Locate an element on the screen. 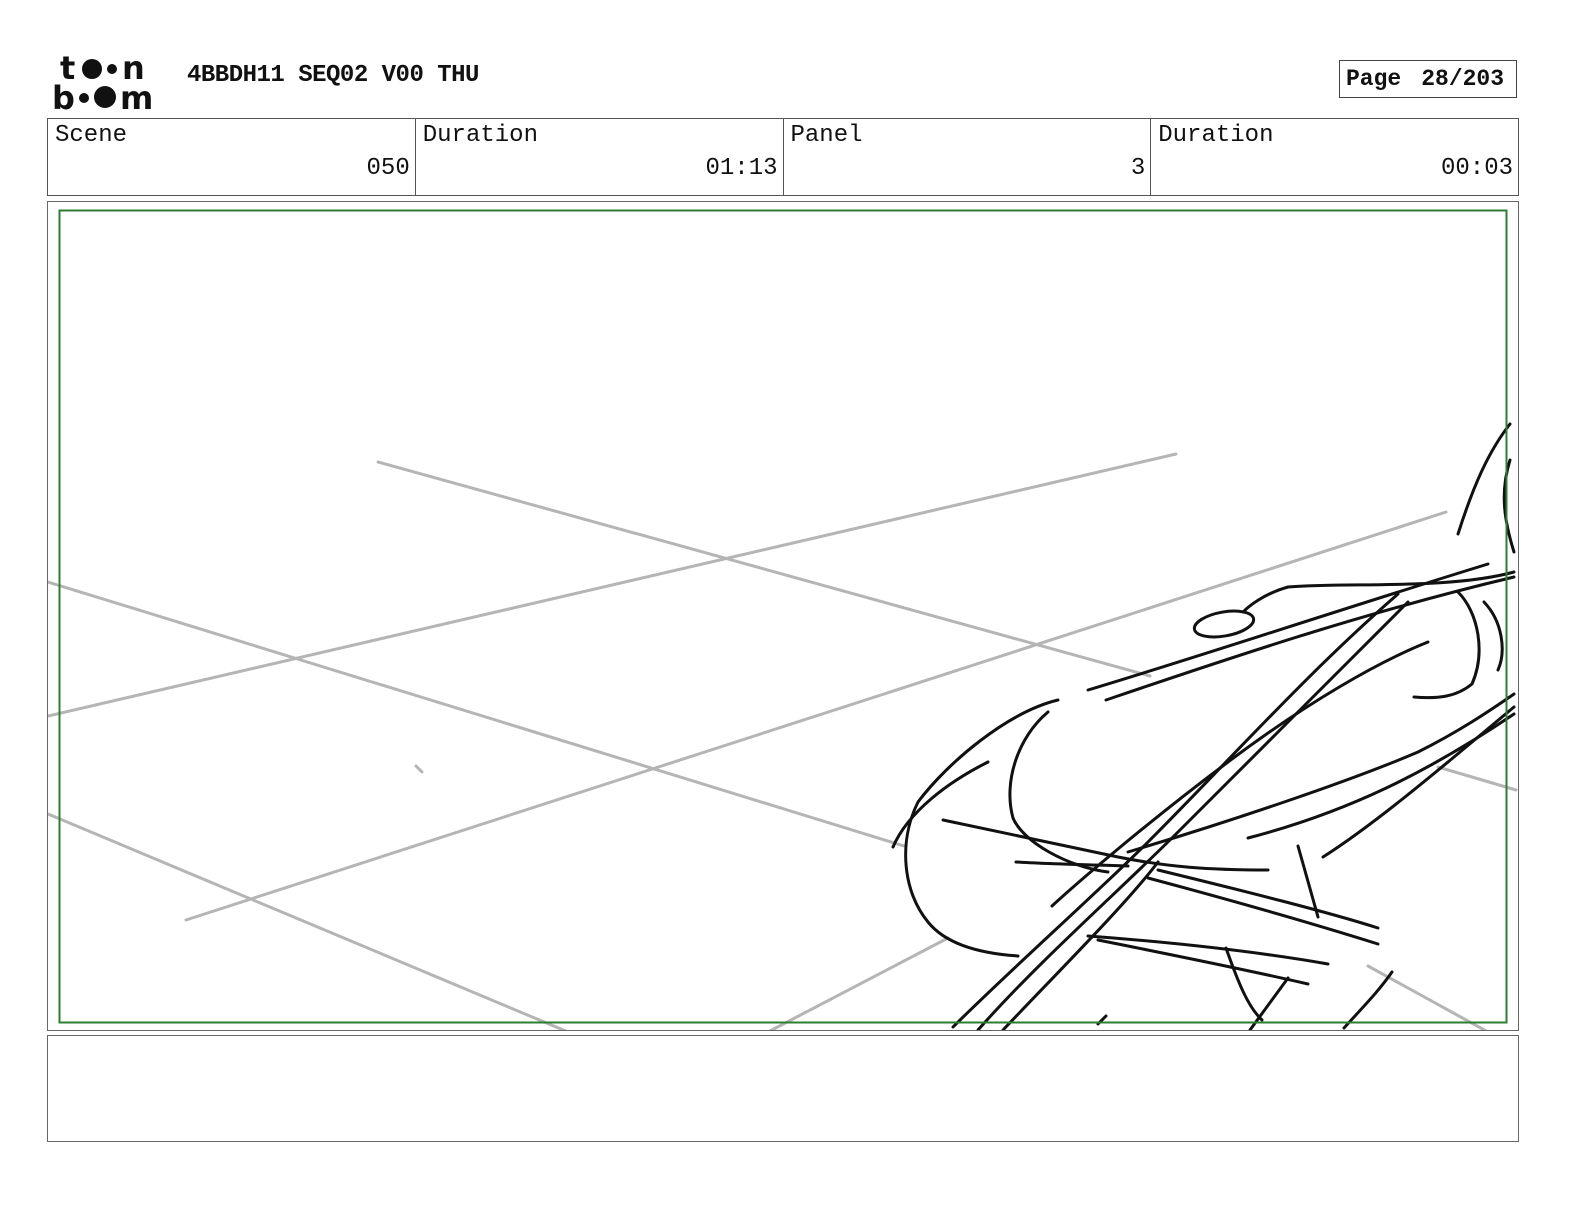  page-label: Page is located at coordinates (1374, 79).